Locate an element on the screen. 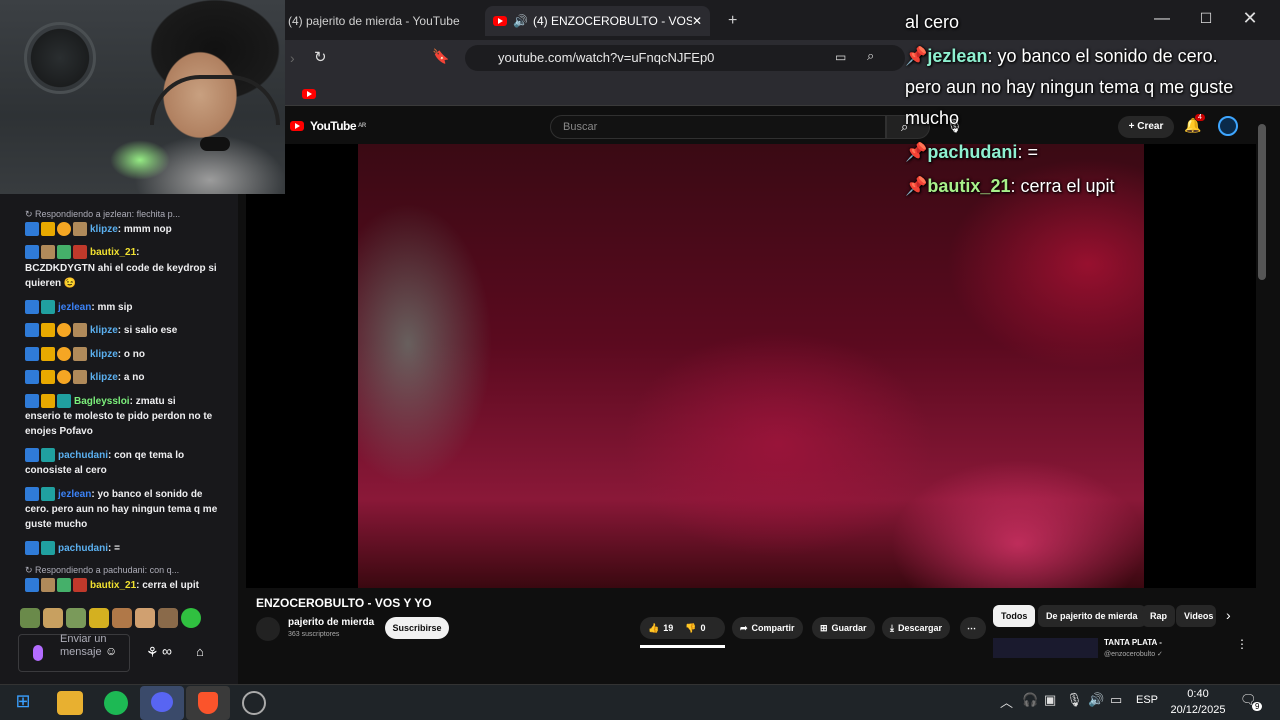 This screenshot has height=720, width=1280. subscribe-button: Suscribirse is located at coordinates (417, 628).